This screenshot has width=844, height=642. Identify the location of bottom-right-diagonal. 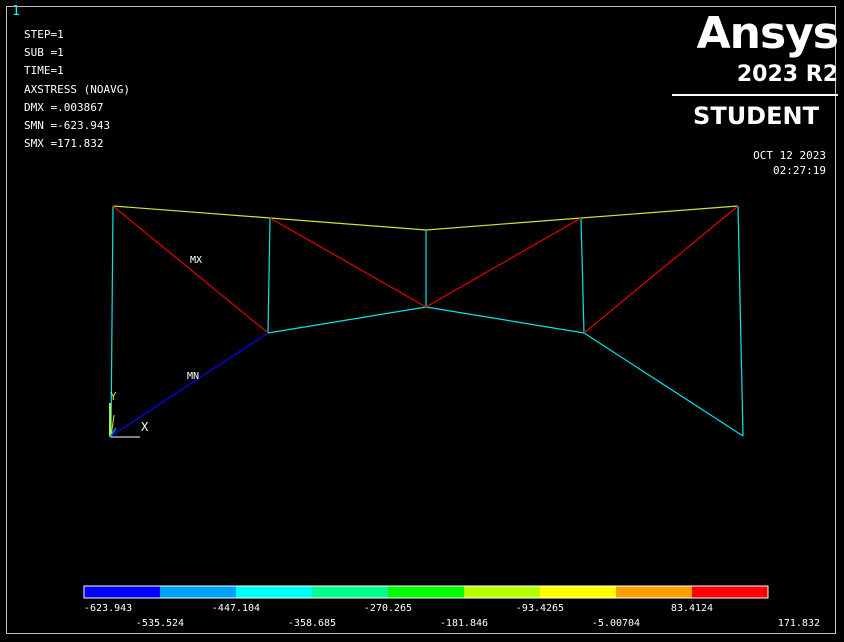
(663, 384).